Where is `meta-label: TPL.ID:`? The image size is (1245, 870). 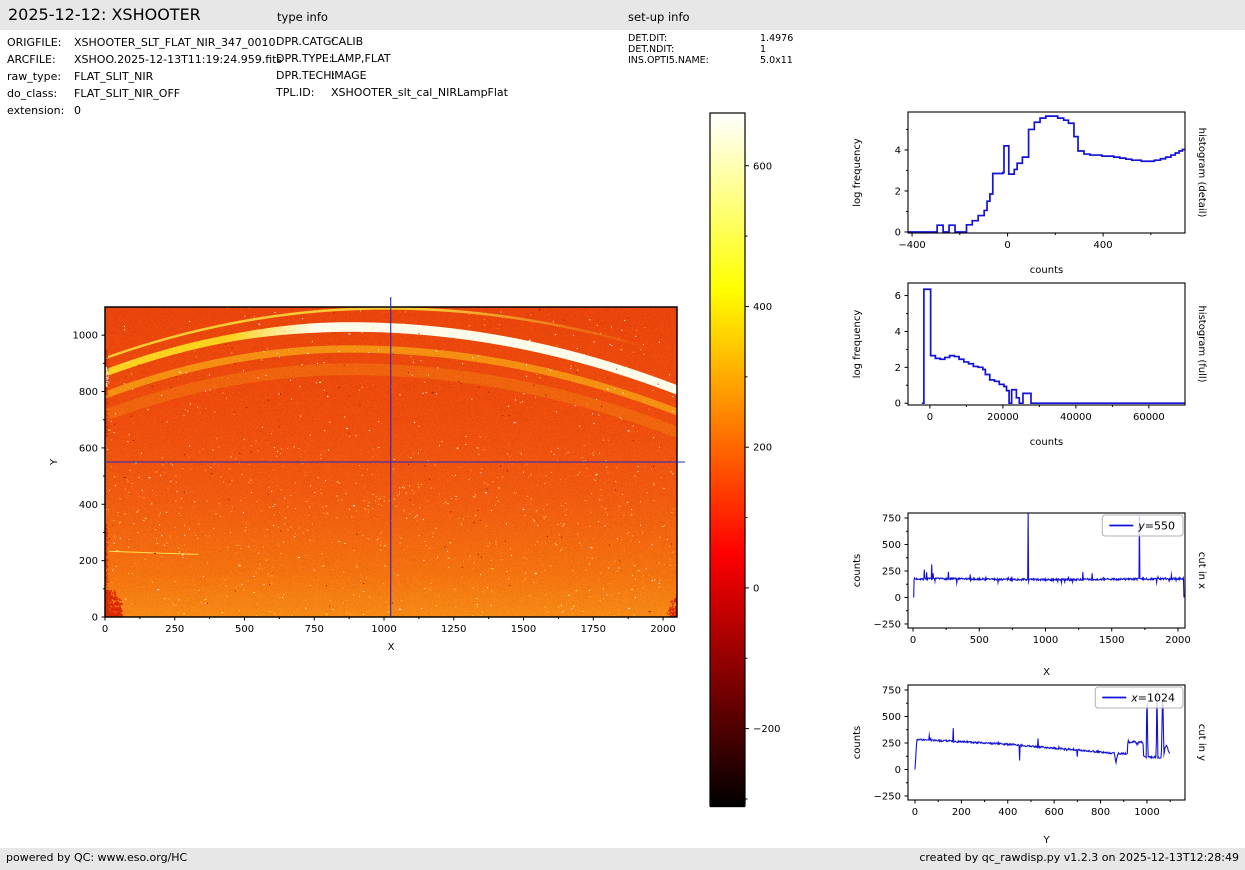 meta-label: TPL.ID: is located at coordinates (295, 92).